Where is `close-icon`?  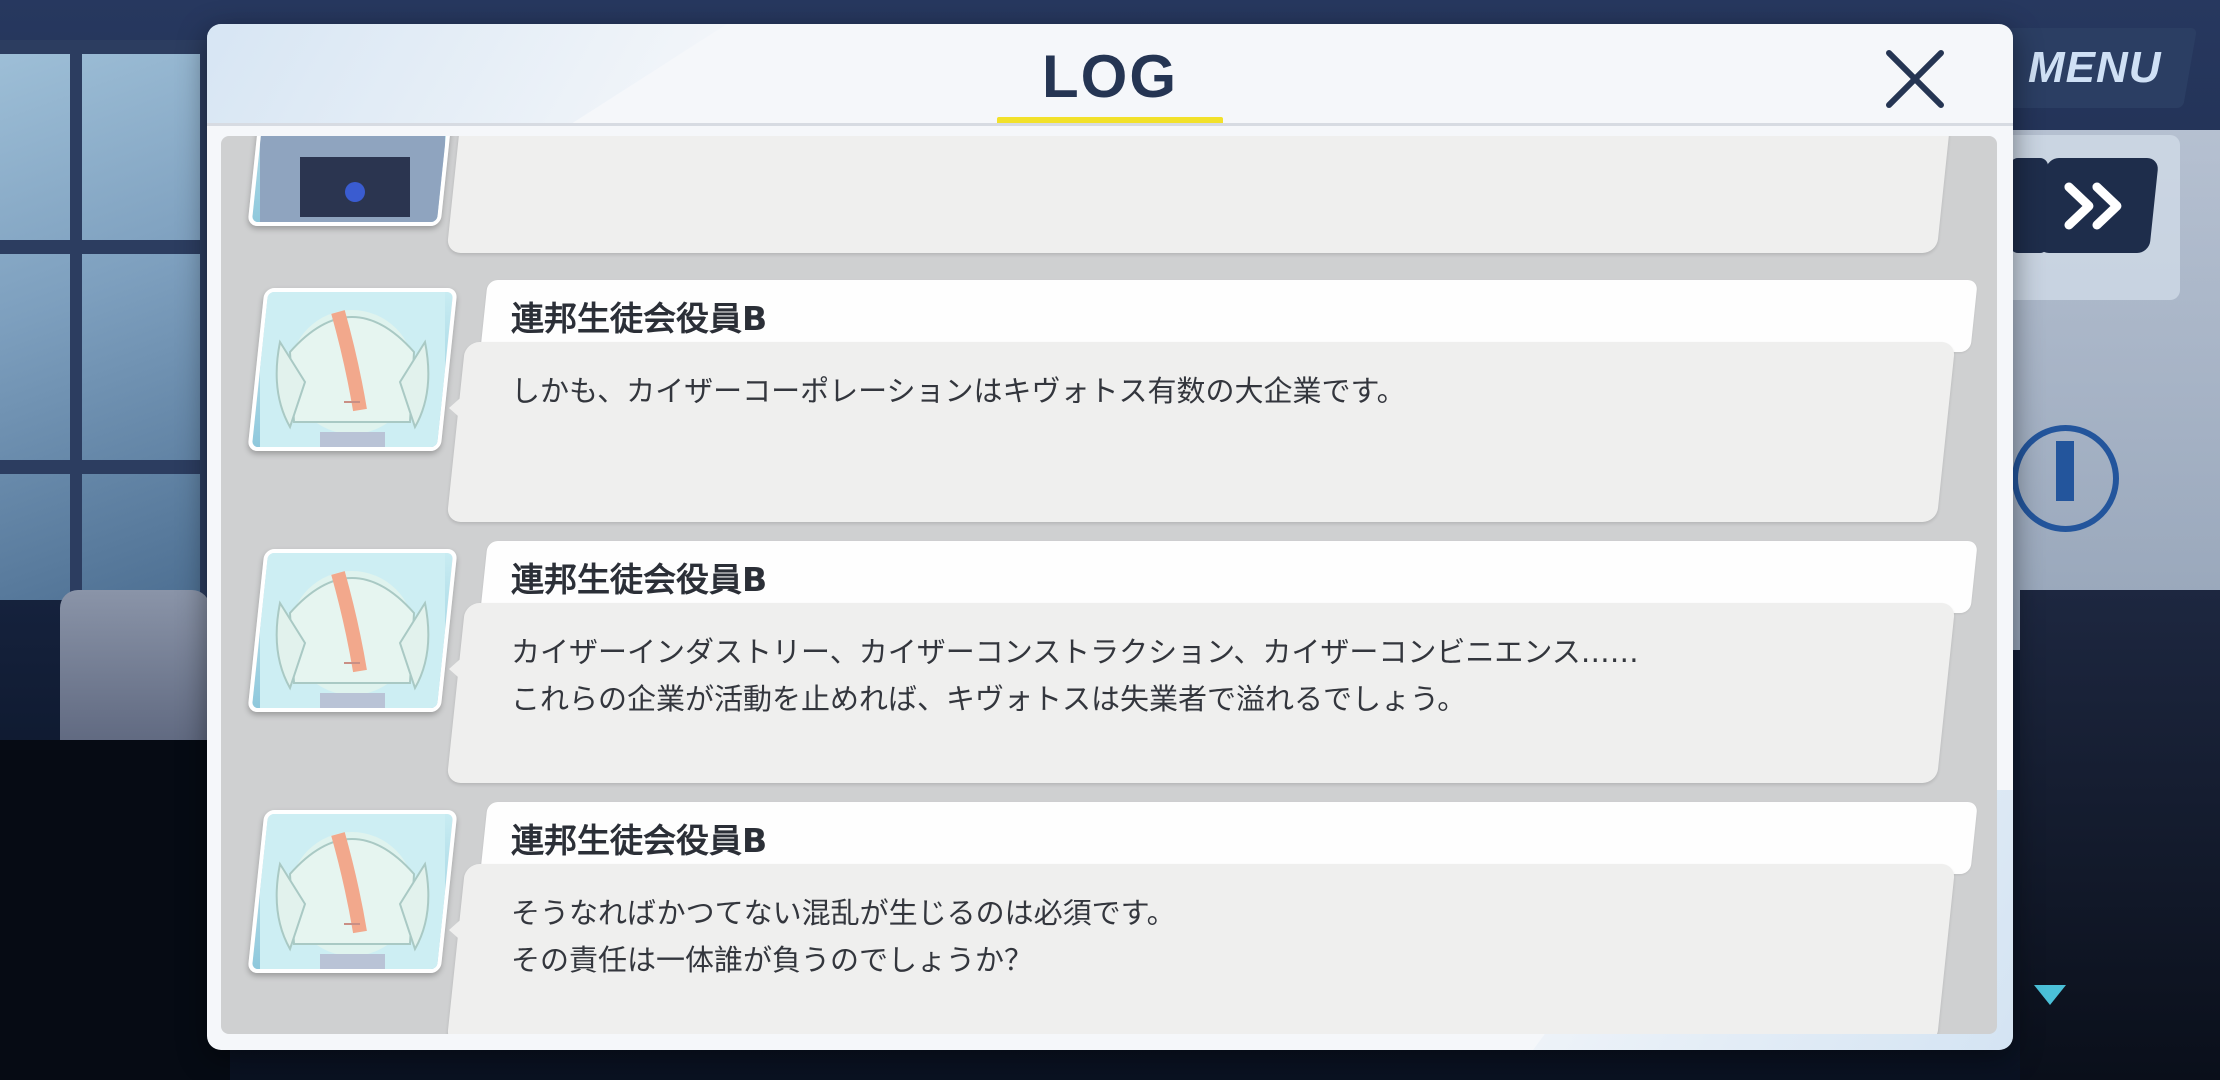
close-icon is located at coordinates (1915, 79).